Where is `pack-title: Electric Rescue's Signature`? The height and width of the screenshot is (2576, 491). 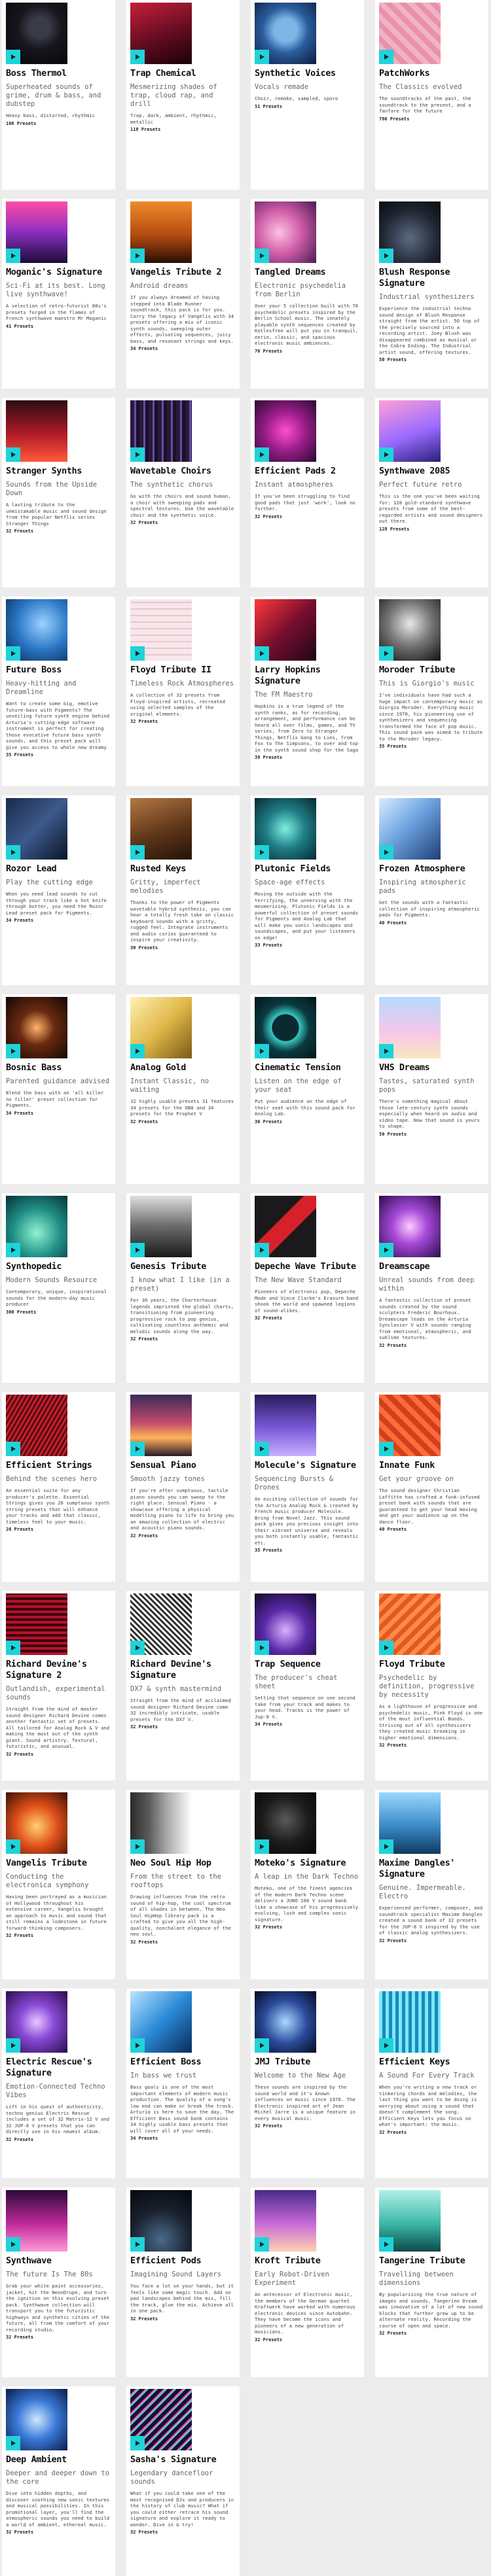
pack-title: Electric Rescue's Signature is located at coordinates (58, 2068).